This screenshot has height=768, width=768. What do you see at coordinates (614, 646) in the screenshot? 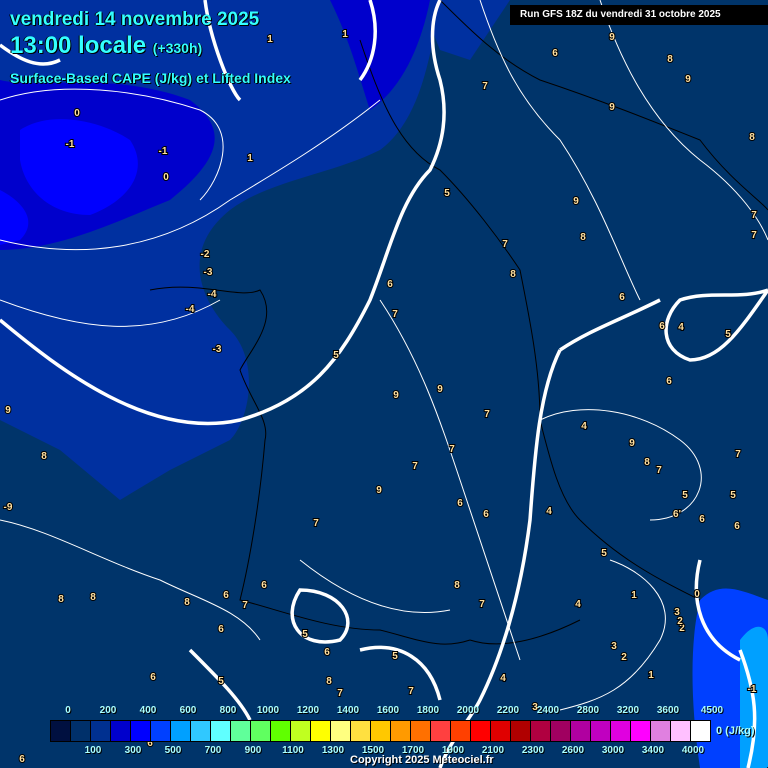
I see `contour-label: 3` at bounding box center [614, 646].